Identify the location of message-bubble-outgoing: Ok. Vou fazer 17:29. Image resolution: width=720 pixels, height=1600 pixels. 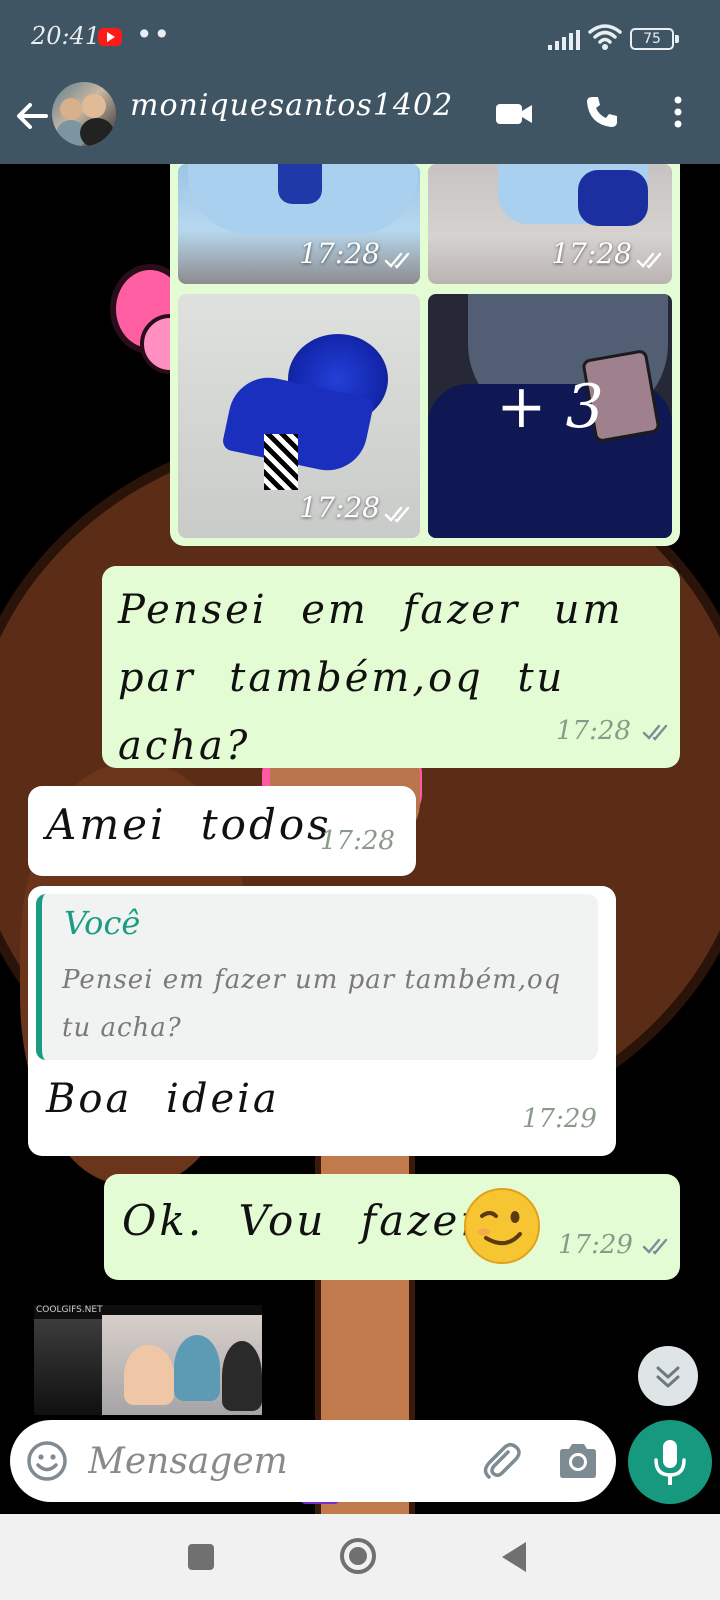
(392, 1227).